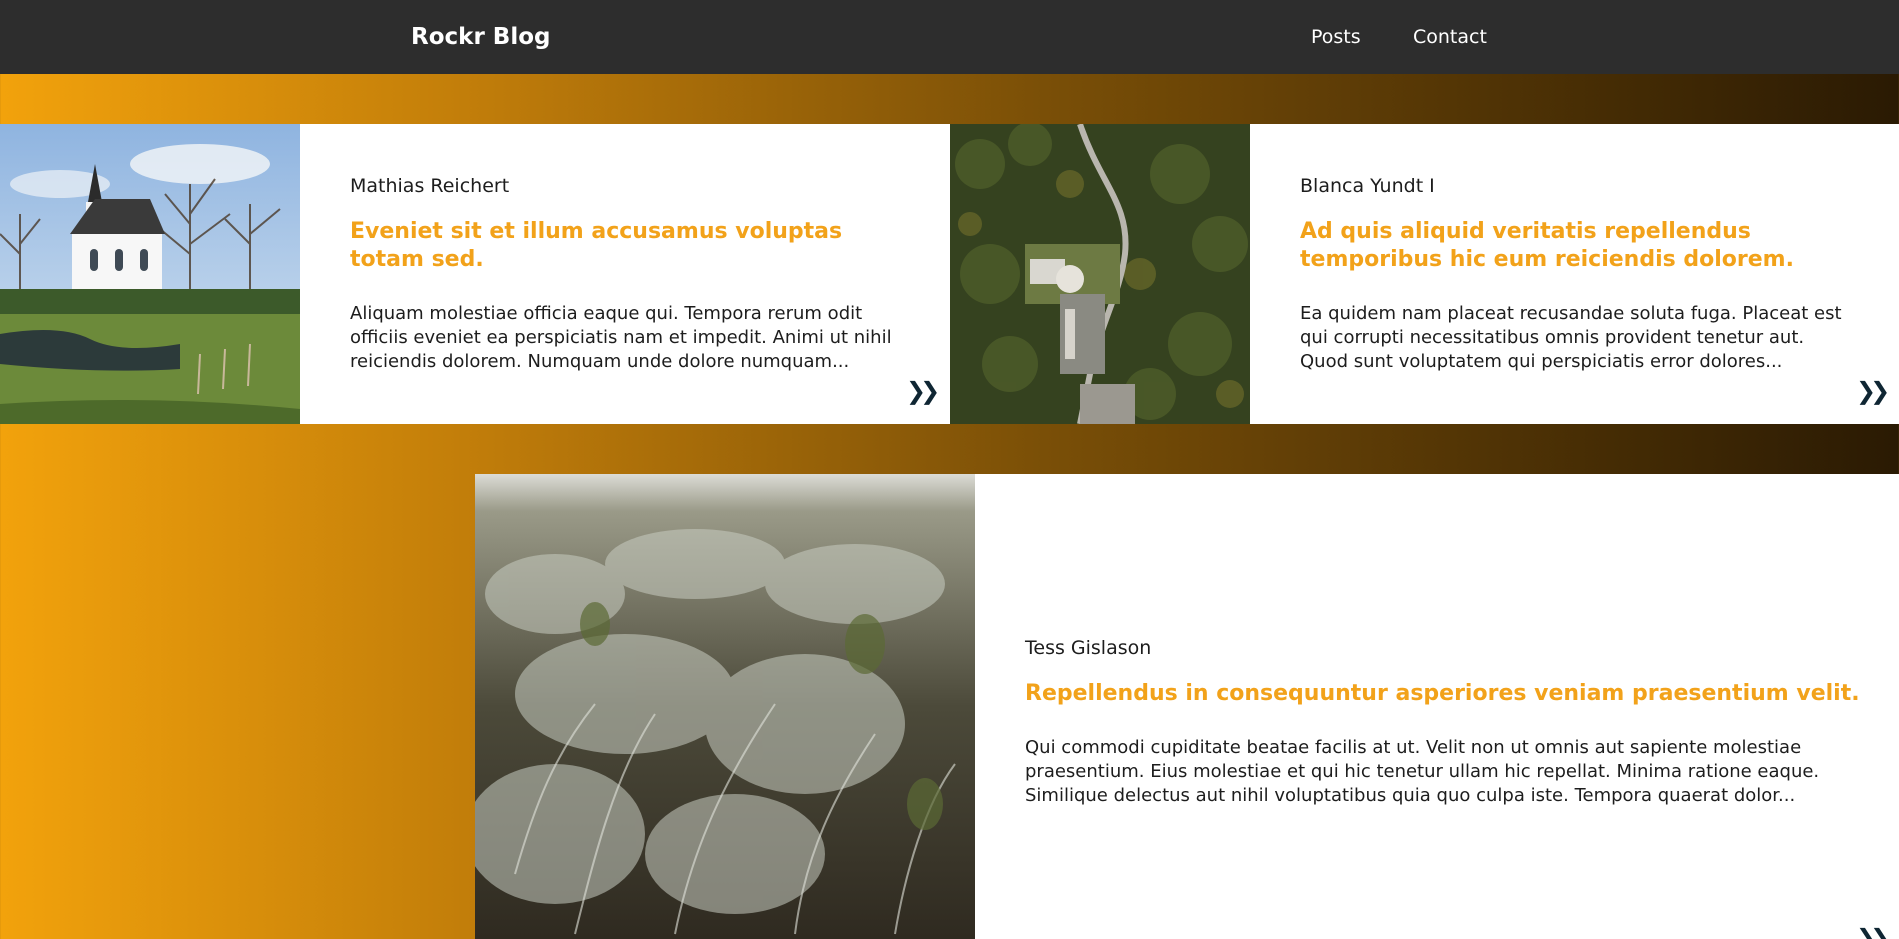 Image resolution: width=1899 pixels, height=939 pixels. What do you see at coordinates (949, 37) in the screenshot?
I see `site-header: Rockr Blog Posts Contact` at bounding box center [949, 37].